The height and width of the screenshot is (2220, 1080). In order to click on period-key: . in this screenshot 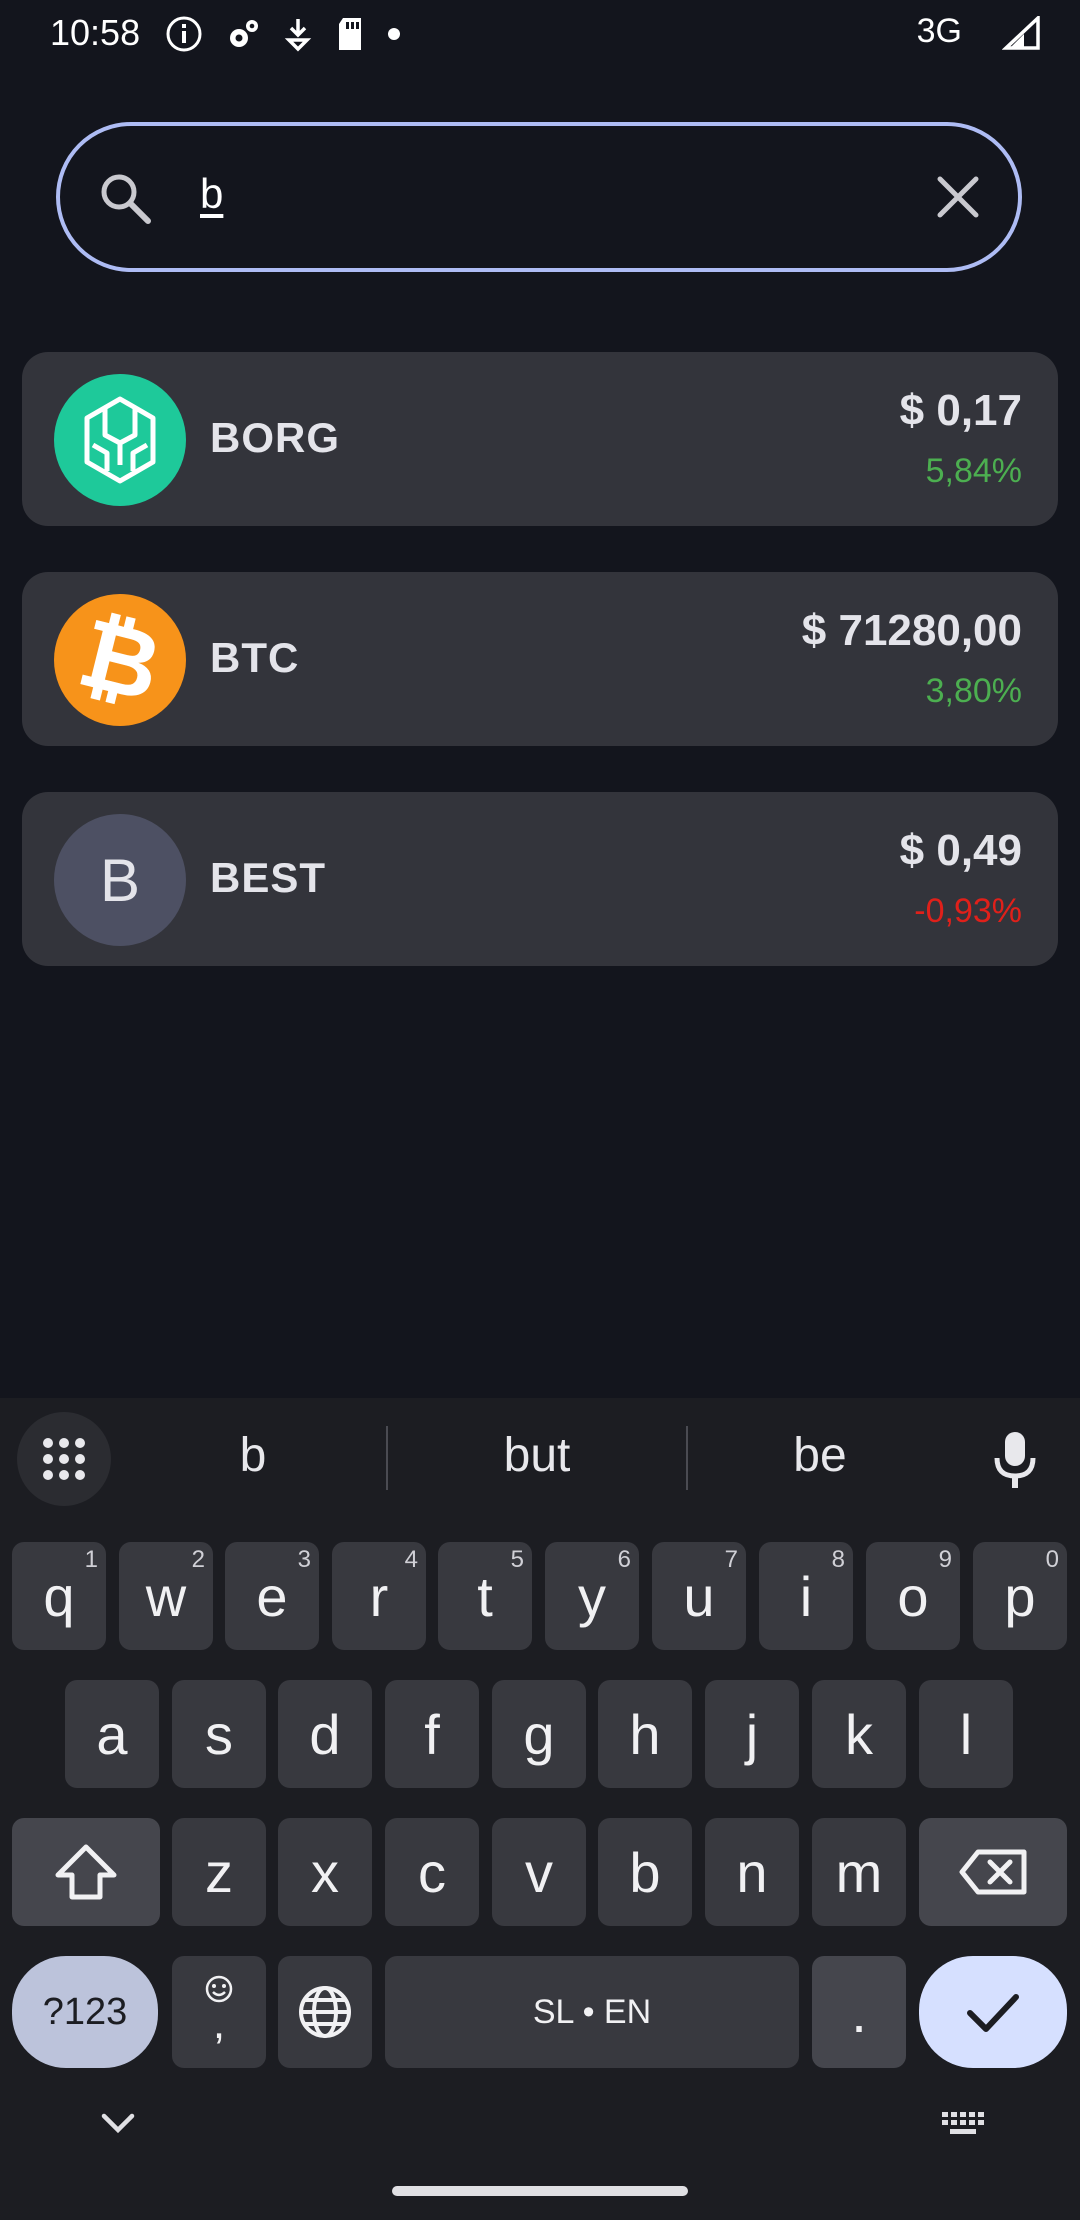, I will do `click(859, 2012)`.